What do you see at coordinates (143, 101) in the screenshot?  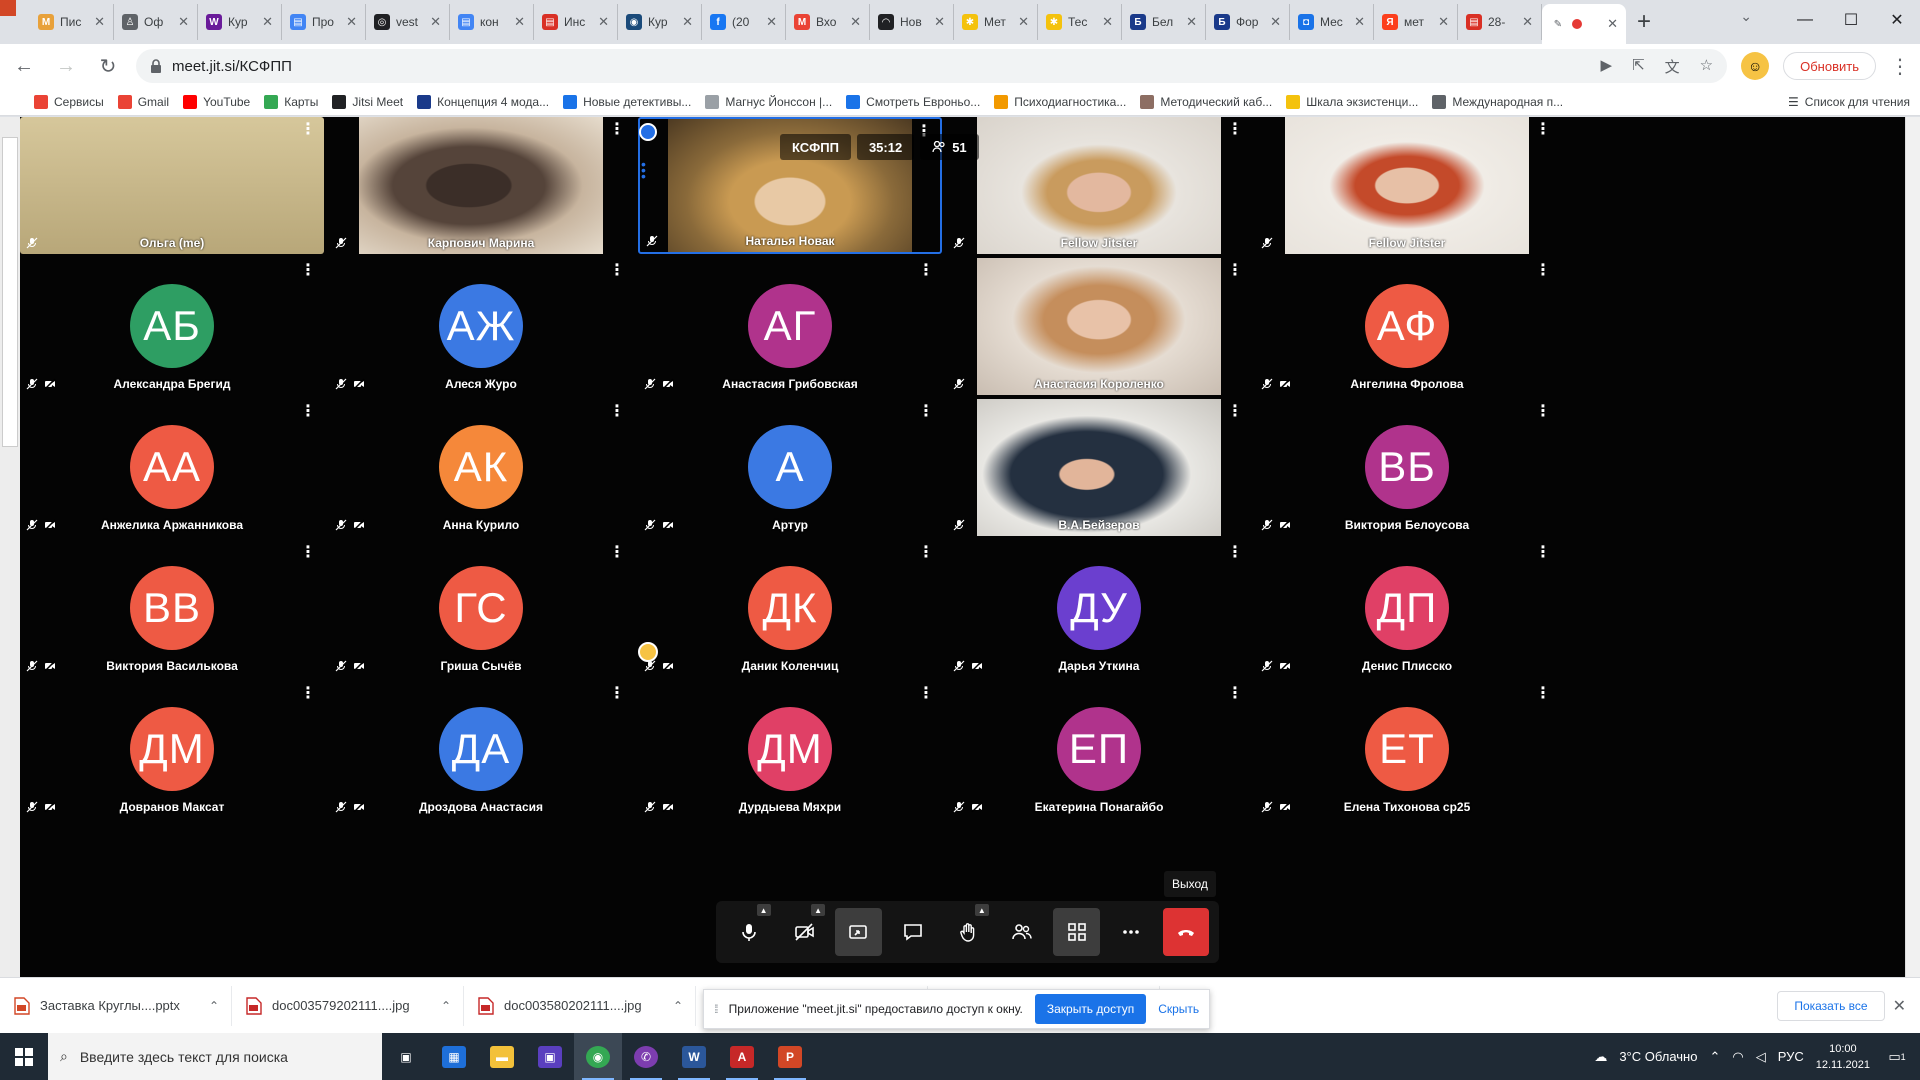 I see `bookmark-item: Gmail` at bounding box center [143, 101].